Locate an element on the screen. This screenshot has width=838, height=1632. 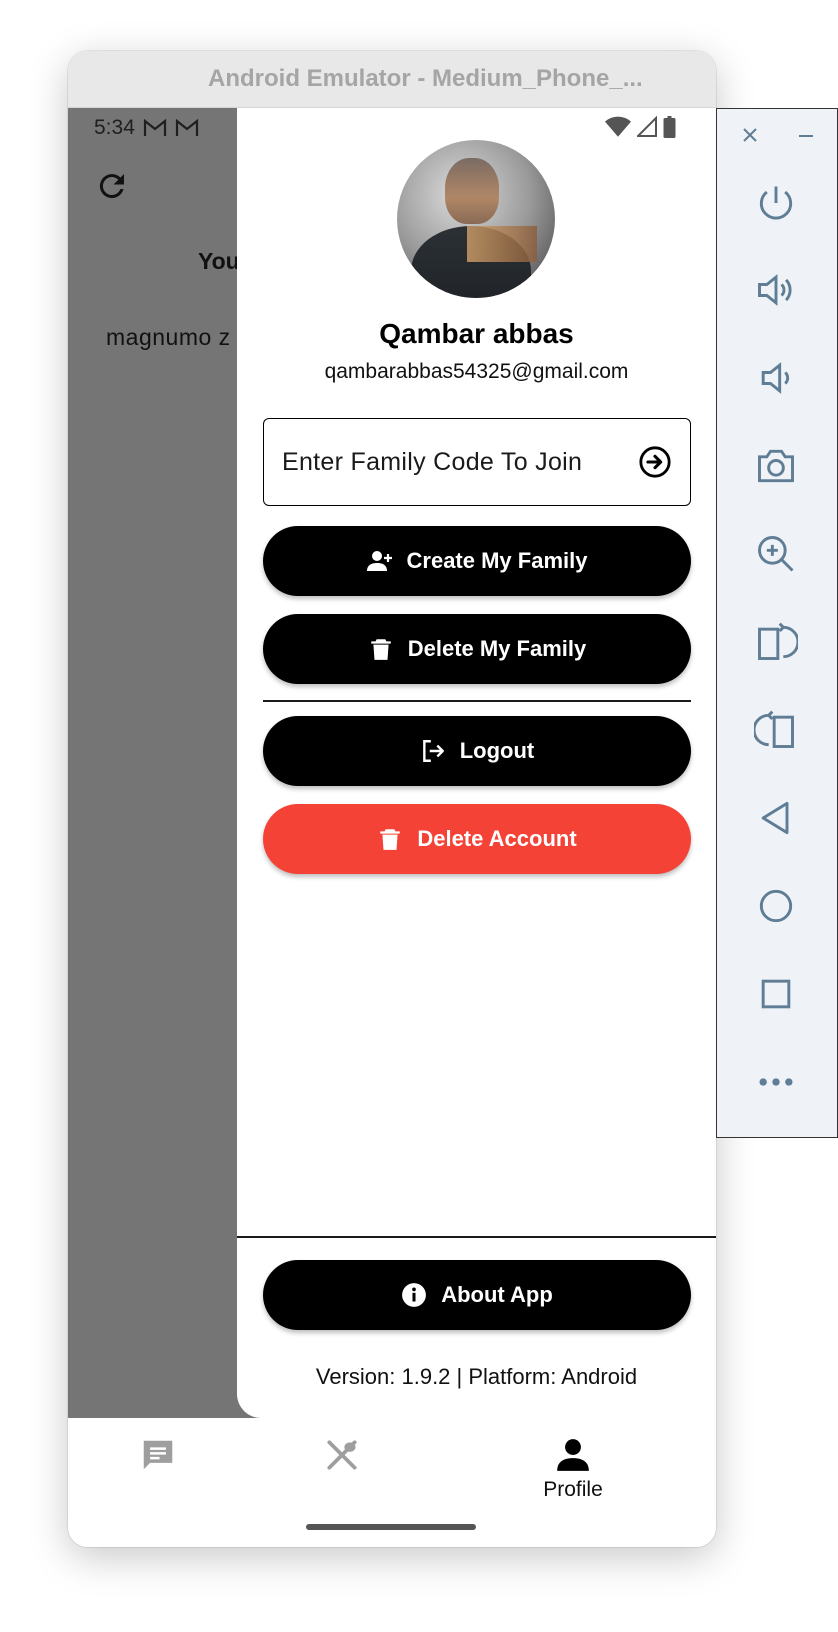
status-bar-left: 5:34 is located at coordinates (146, 128).